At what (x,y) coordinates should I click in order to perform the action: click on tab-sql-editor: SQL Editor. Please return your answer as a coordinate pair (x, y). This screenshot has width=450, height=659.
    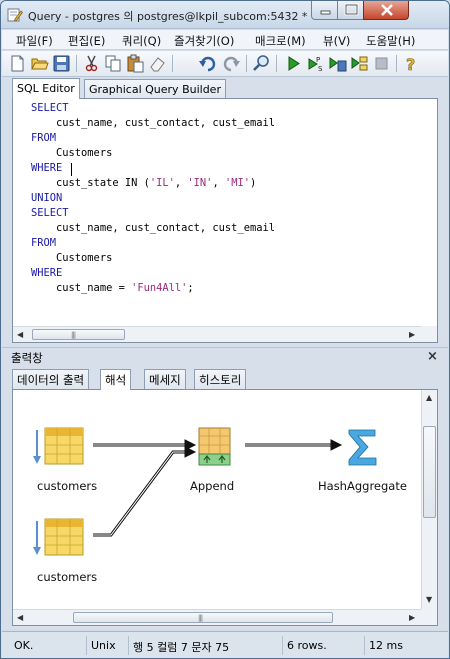
    Looking at the image, I should click on (46, 88).